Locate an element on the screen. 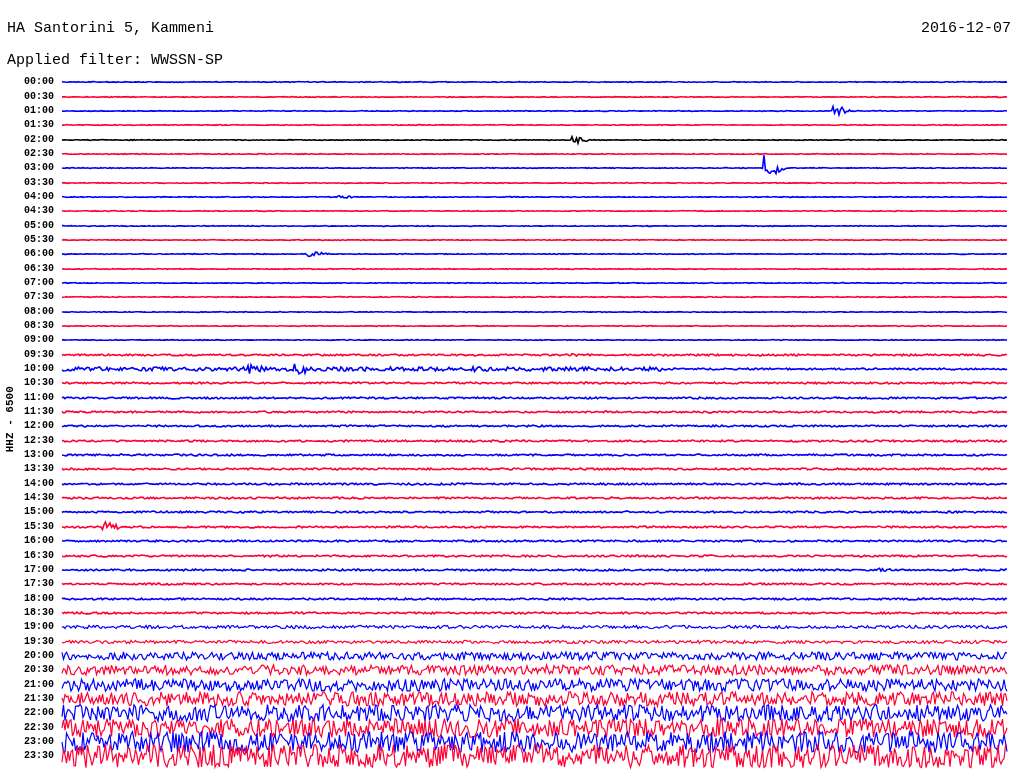  time-label: 06:00 is located at coordinates (39, 254).